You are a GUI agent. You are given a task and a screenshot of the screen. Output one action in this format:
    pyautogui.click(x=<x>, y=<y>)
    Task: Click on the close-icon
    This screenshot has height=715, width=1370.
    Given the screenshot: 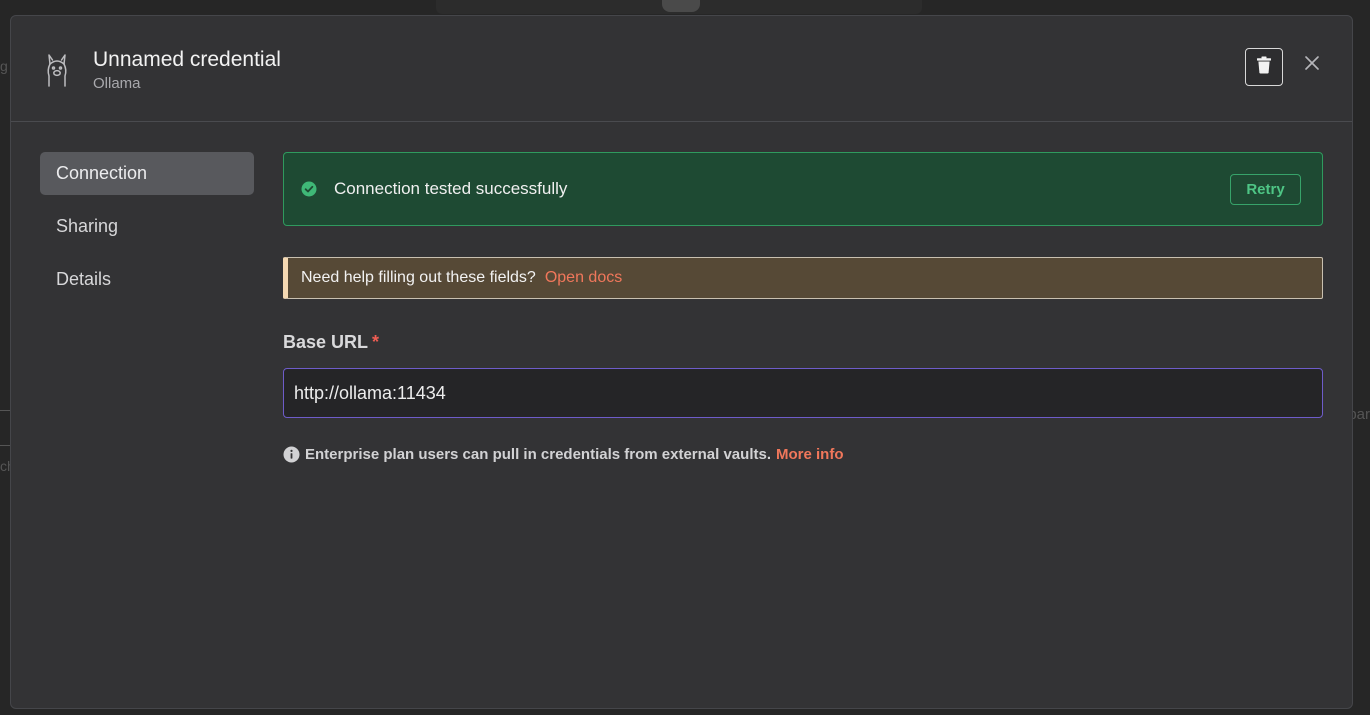 What is the action you would take?
    pyautogui.click(x=1312, y=65)
    